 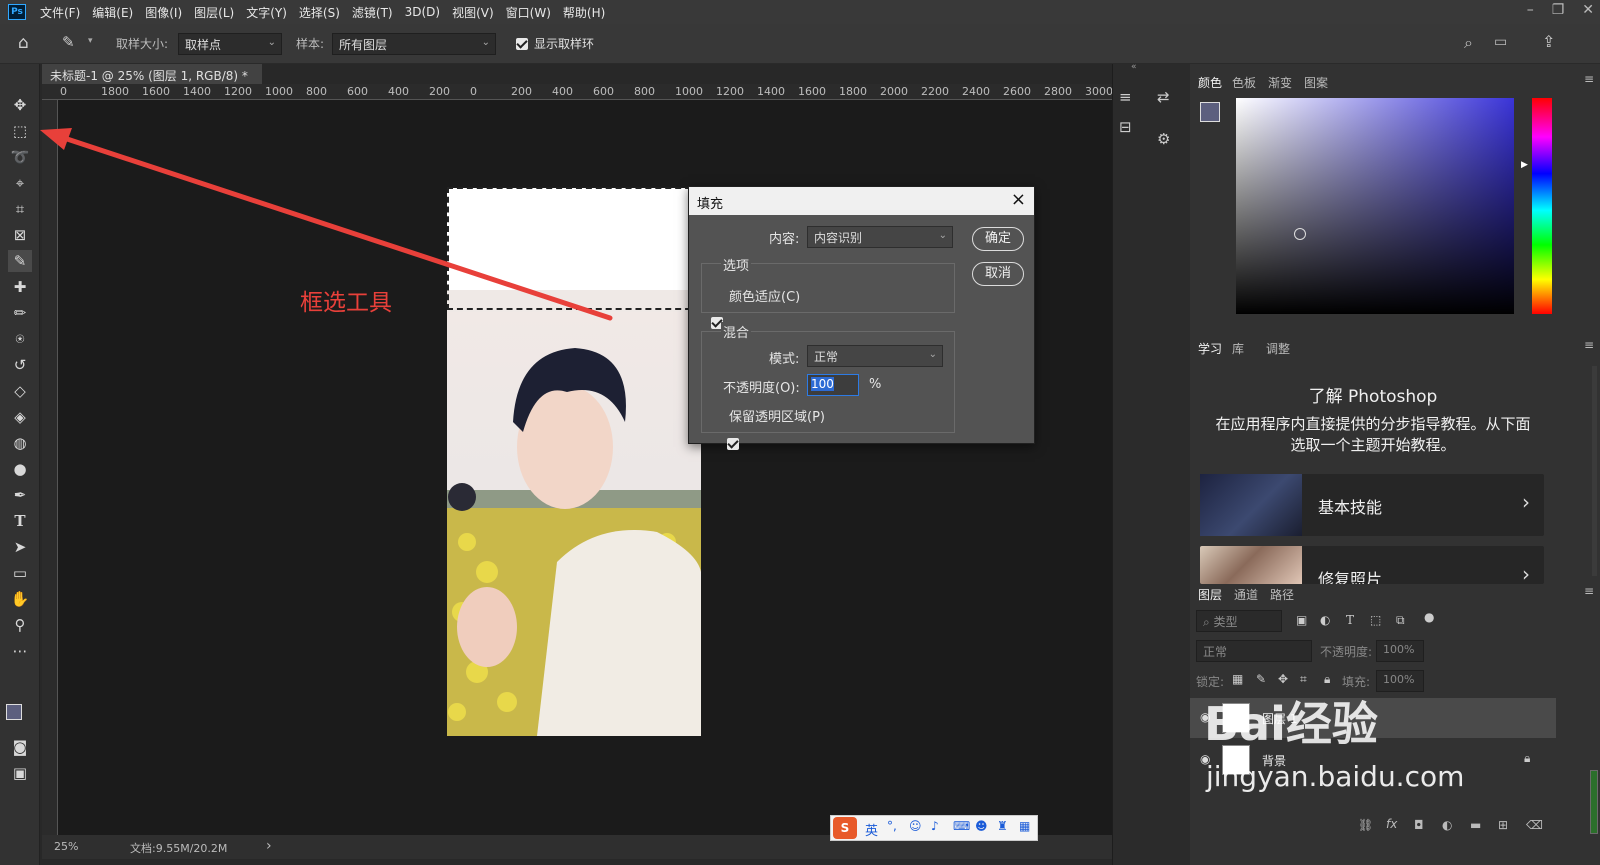 What do you see at coordinates (1325, 620) in the screenshot?
I see `adjustment-filter-icon: ◐` at bounding box center [1325, 620].